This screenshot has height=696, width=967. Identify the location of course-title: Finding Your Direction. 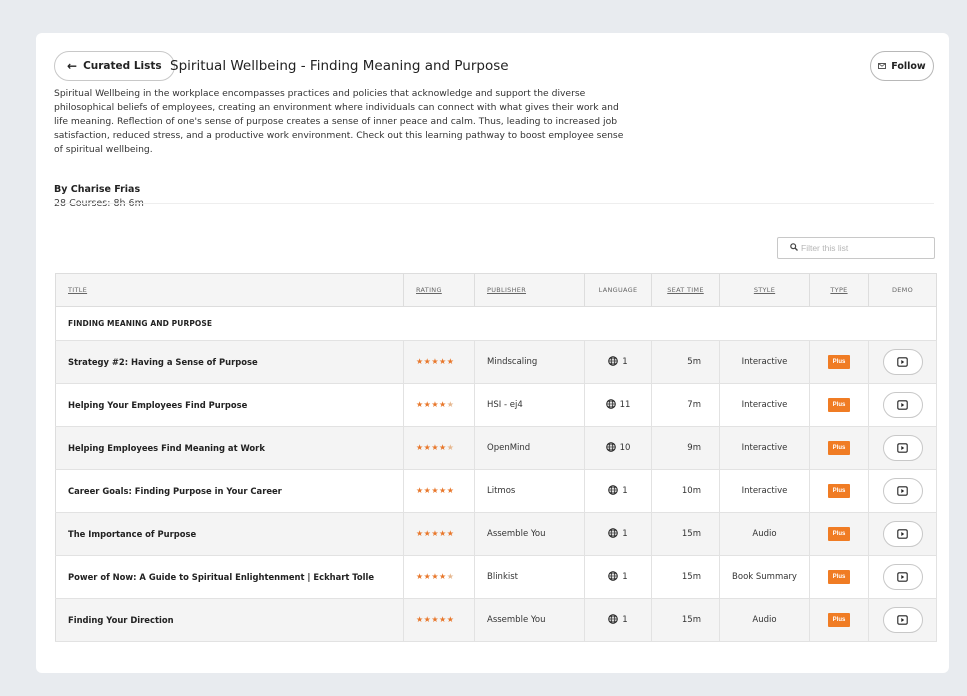
(229, 620).